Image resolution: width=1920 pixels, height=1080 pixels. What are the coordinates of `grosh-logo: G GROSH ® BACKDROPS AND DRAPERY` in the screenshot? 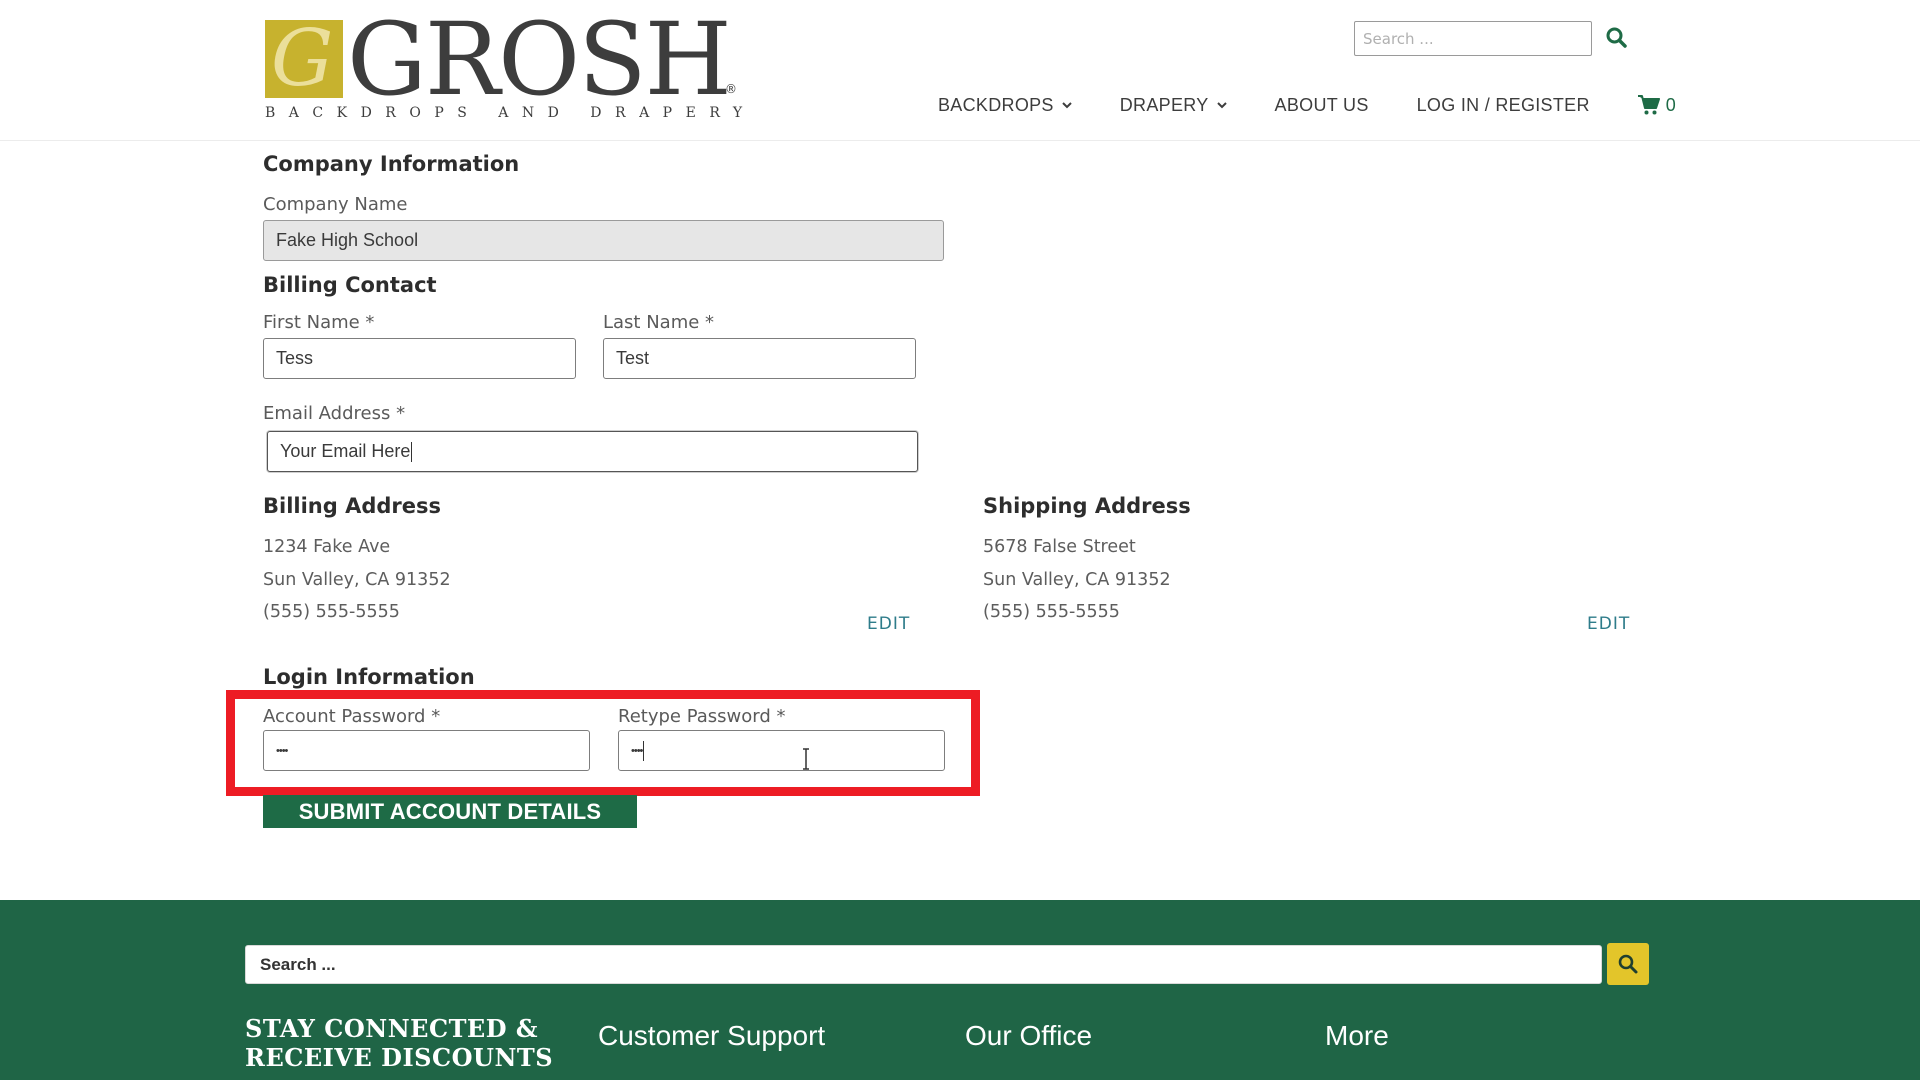 It's located at (510, 66).